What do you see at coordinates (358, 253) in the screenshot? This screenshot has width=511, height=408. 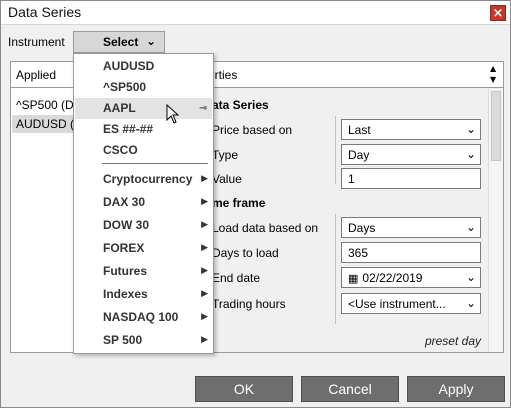 I see `days-to-load-value: 365` at bounding box center [358, 253].